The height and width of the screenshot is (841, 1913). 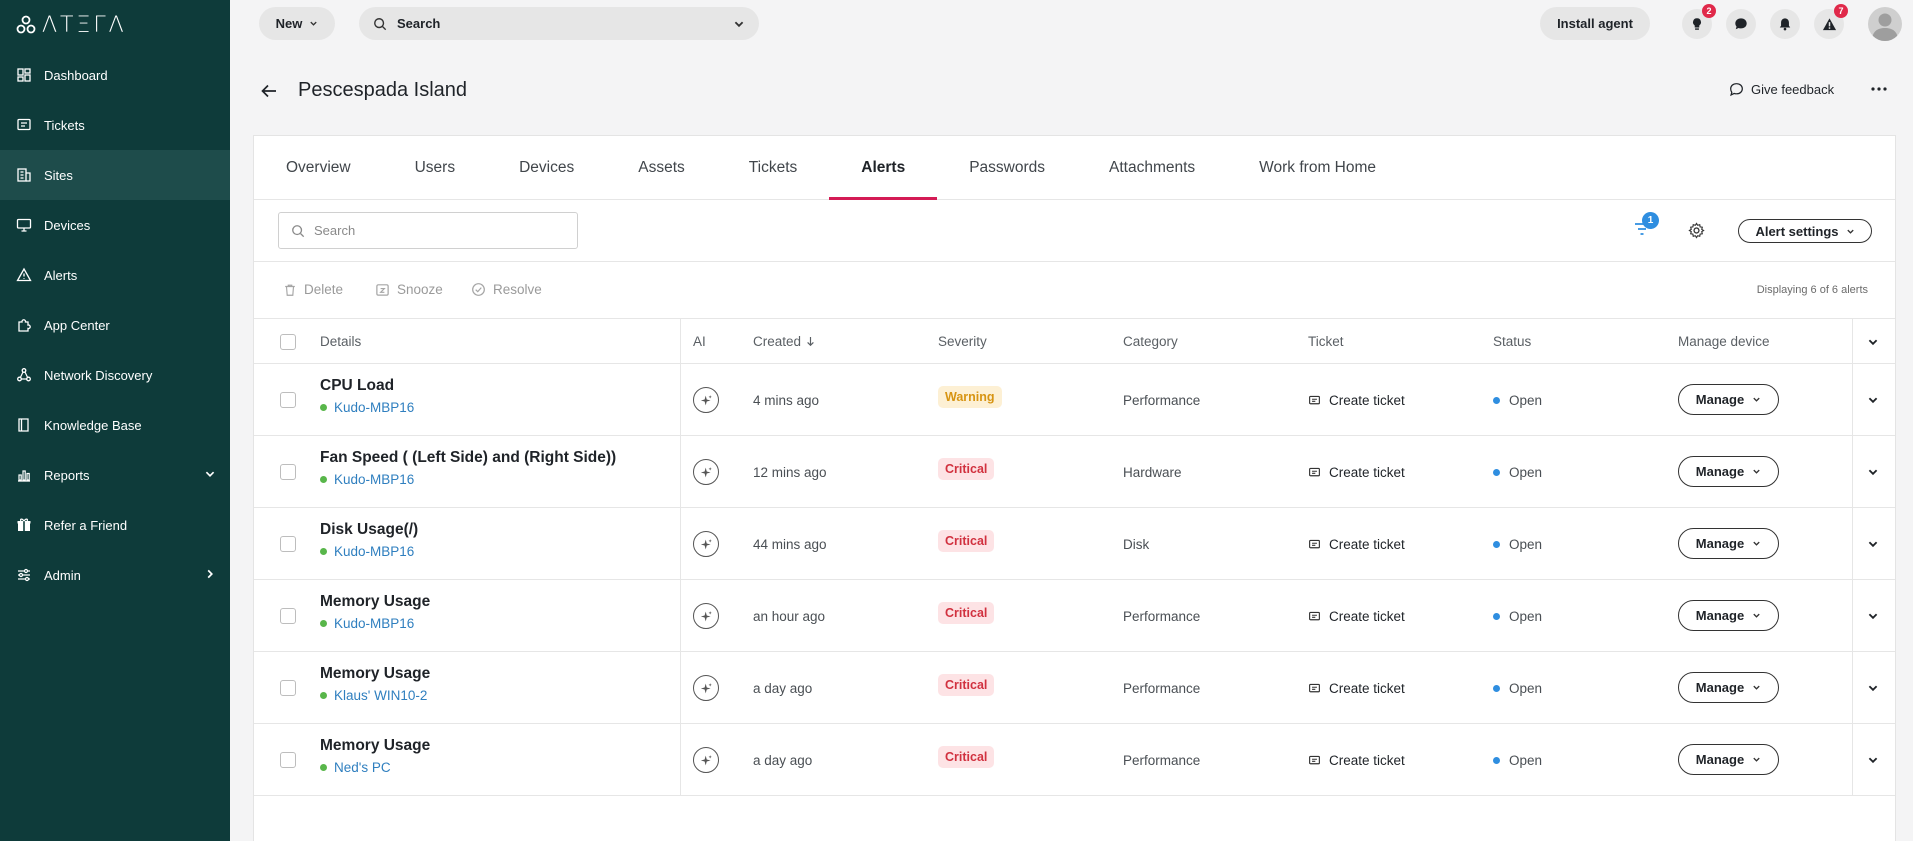 I want to click on sidebar-item-devices: Devices, so click(x=115, y=225).